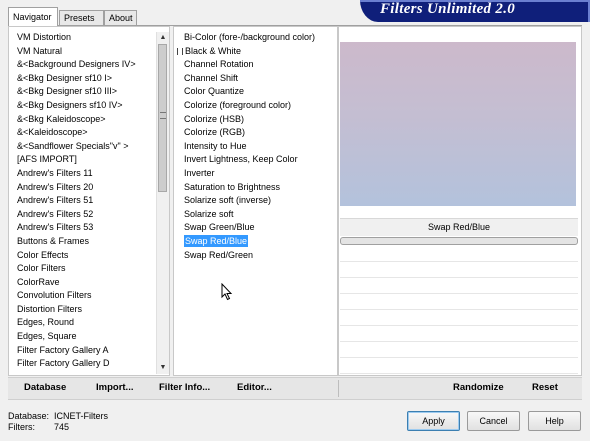  I want to click on filters-count: 745, so click(62, 427).